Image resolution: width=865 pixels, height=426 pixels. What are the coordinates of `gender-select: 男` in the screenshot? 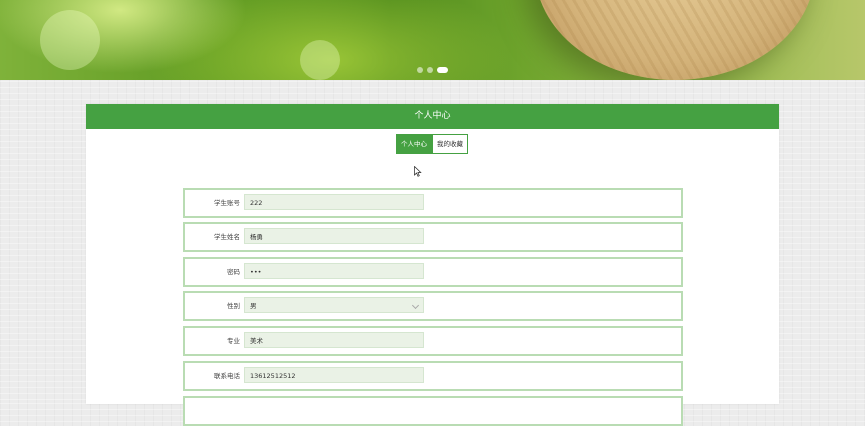 It's located at (334, 305).